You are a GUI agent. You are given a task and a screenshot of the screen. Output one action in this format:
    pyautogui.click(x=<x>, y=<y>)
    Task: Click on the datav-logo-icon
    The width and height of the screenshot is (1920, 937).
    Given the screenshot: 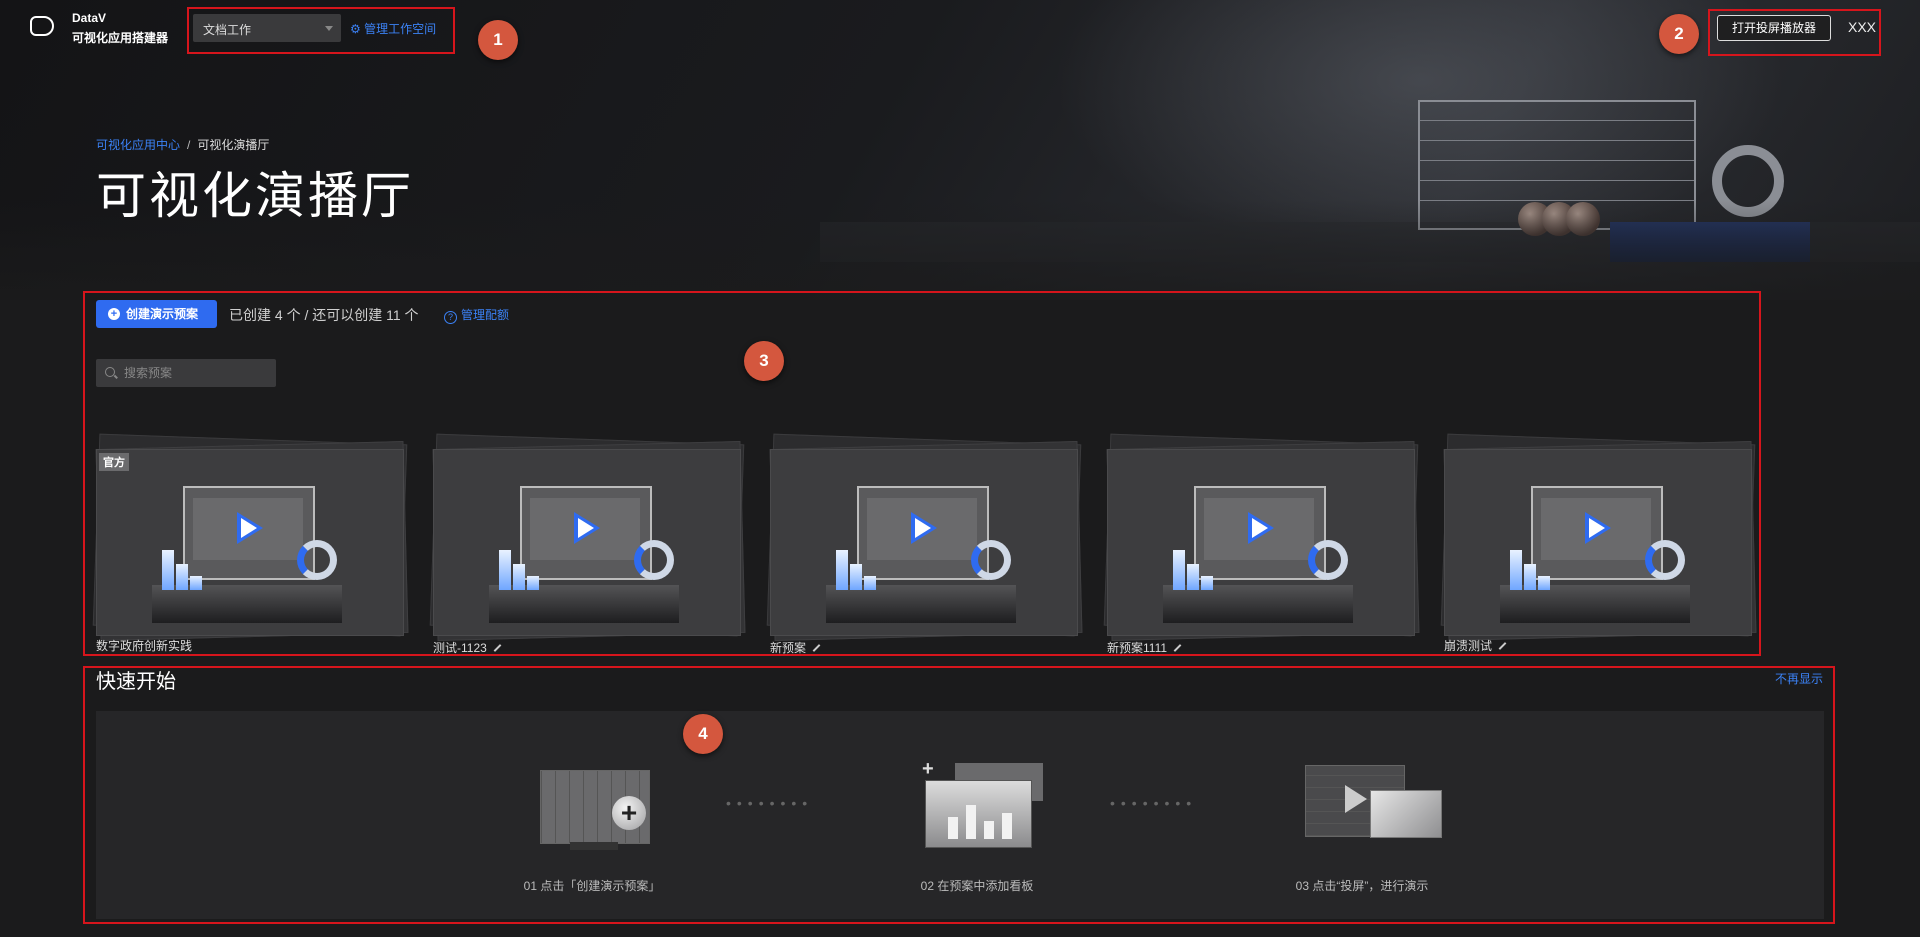 What is the action you would take?
    pyautogui.click(x=42, y=26)
    